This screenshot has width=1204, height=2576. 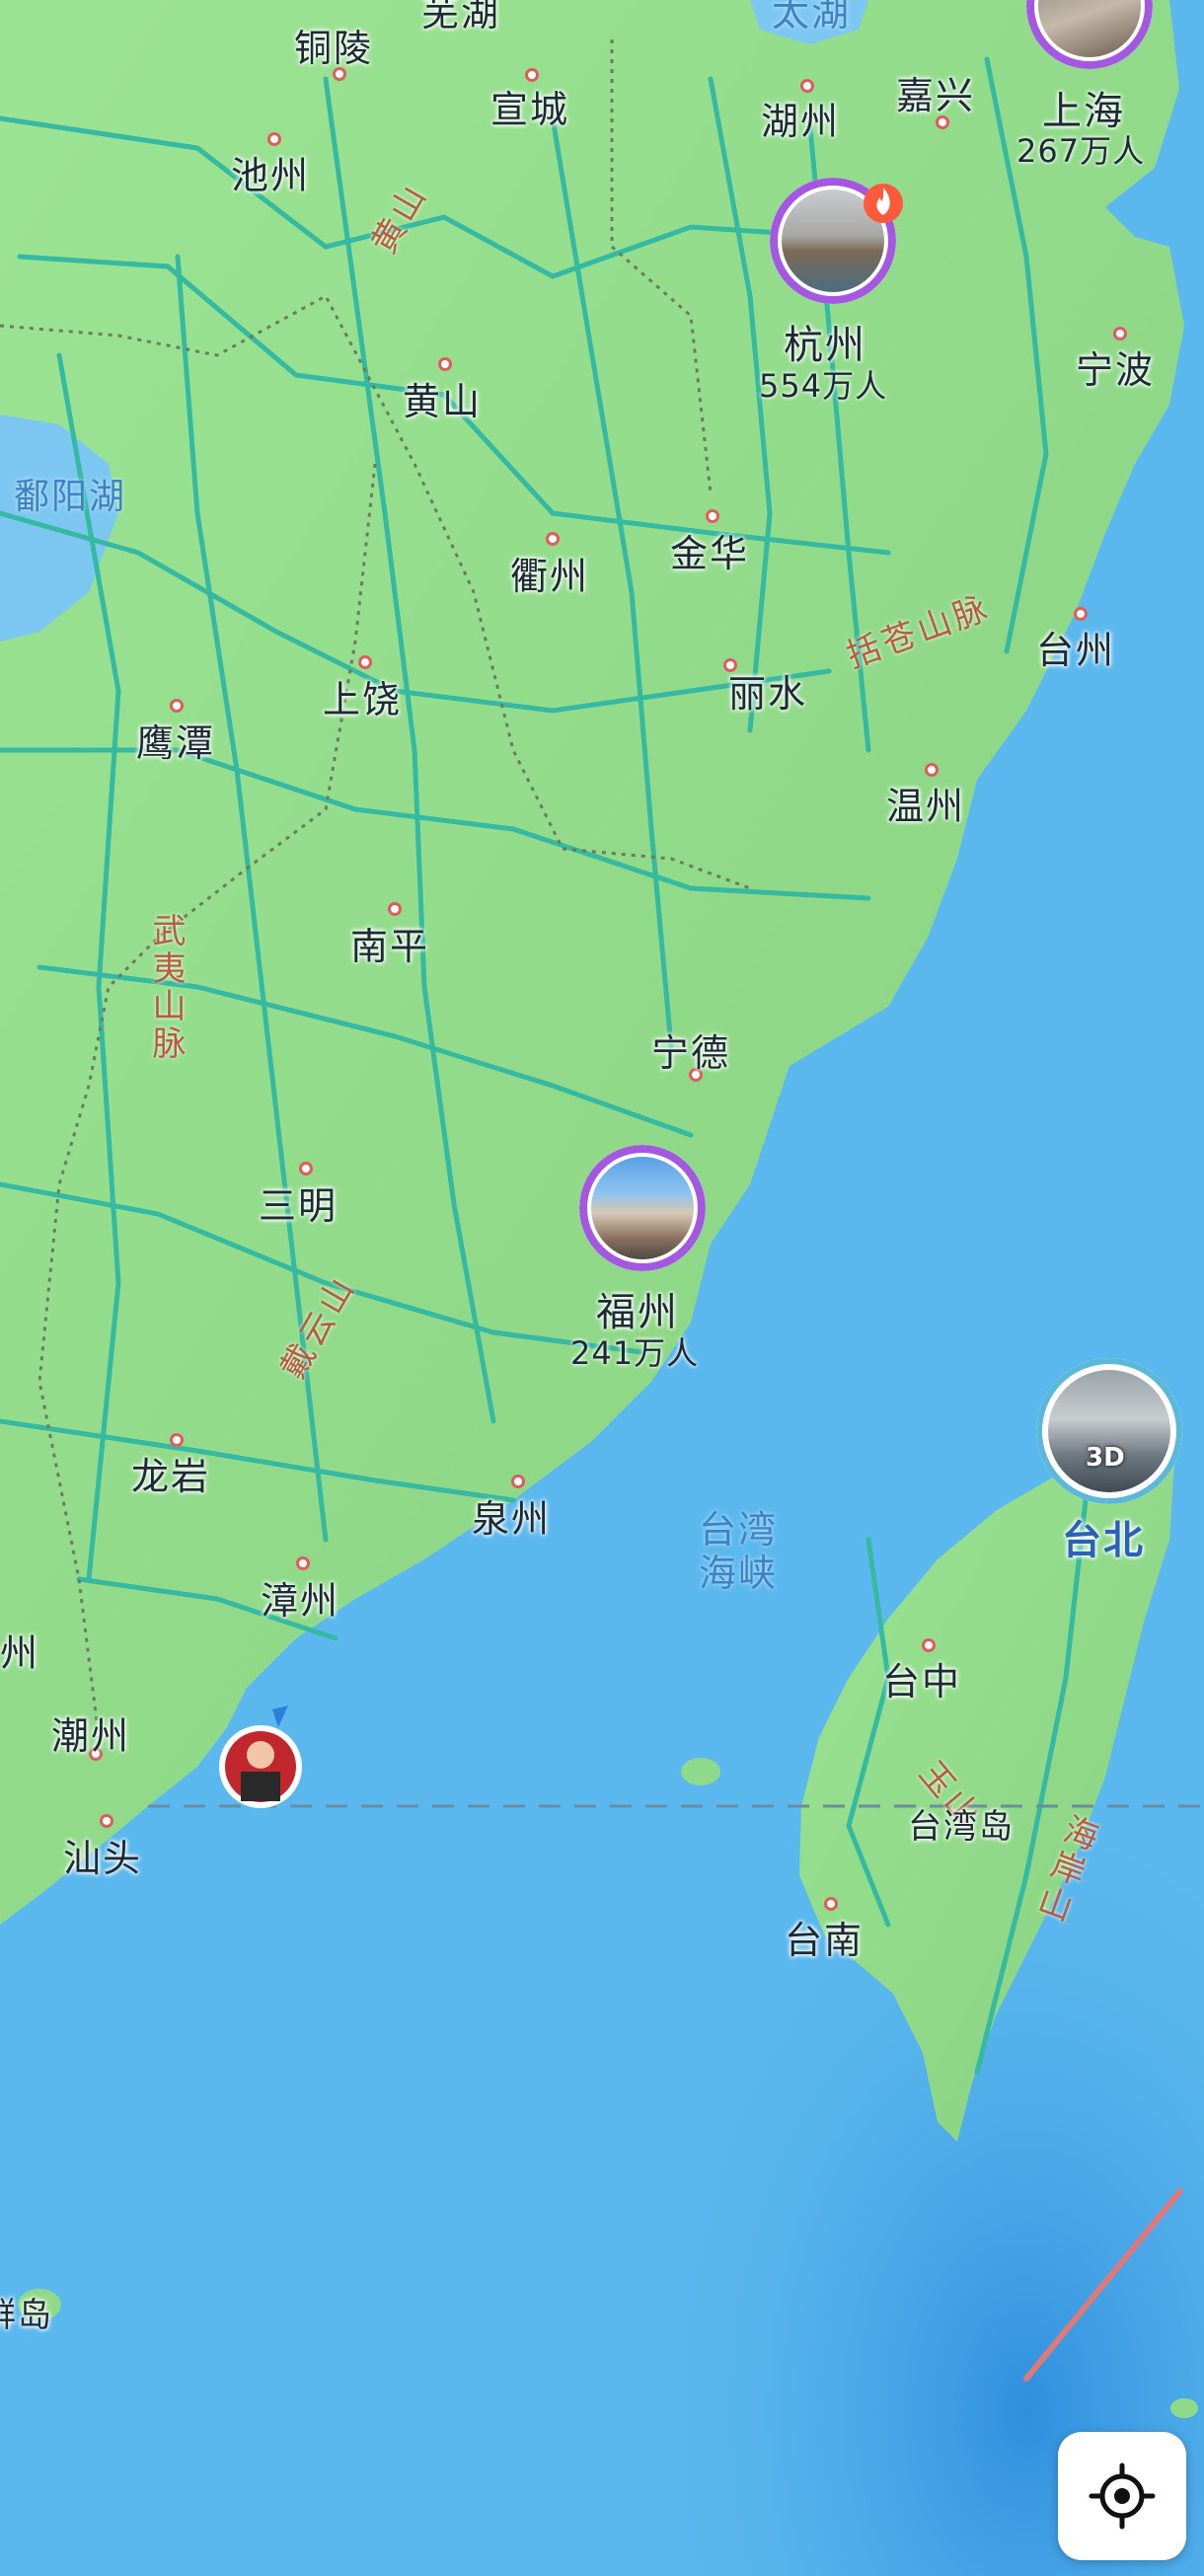 I want to click on city-label-chaozhou: 潮州, so click(x=91, y=1732).